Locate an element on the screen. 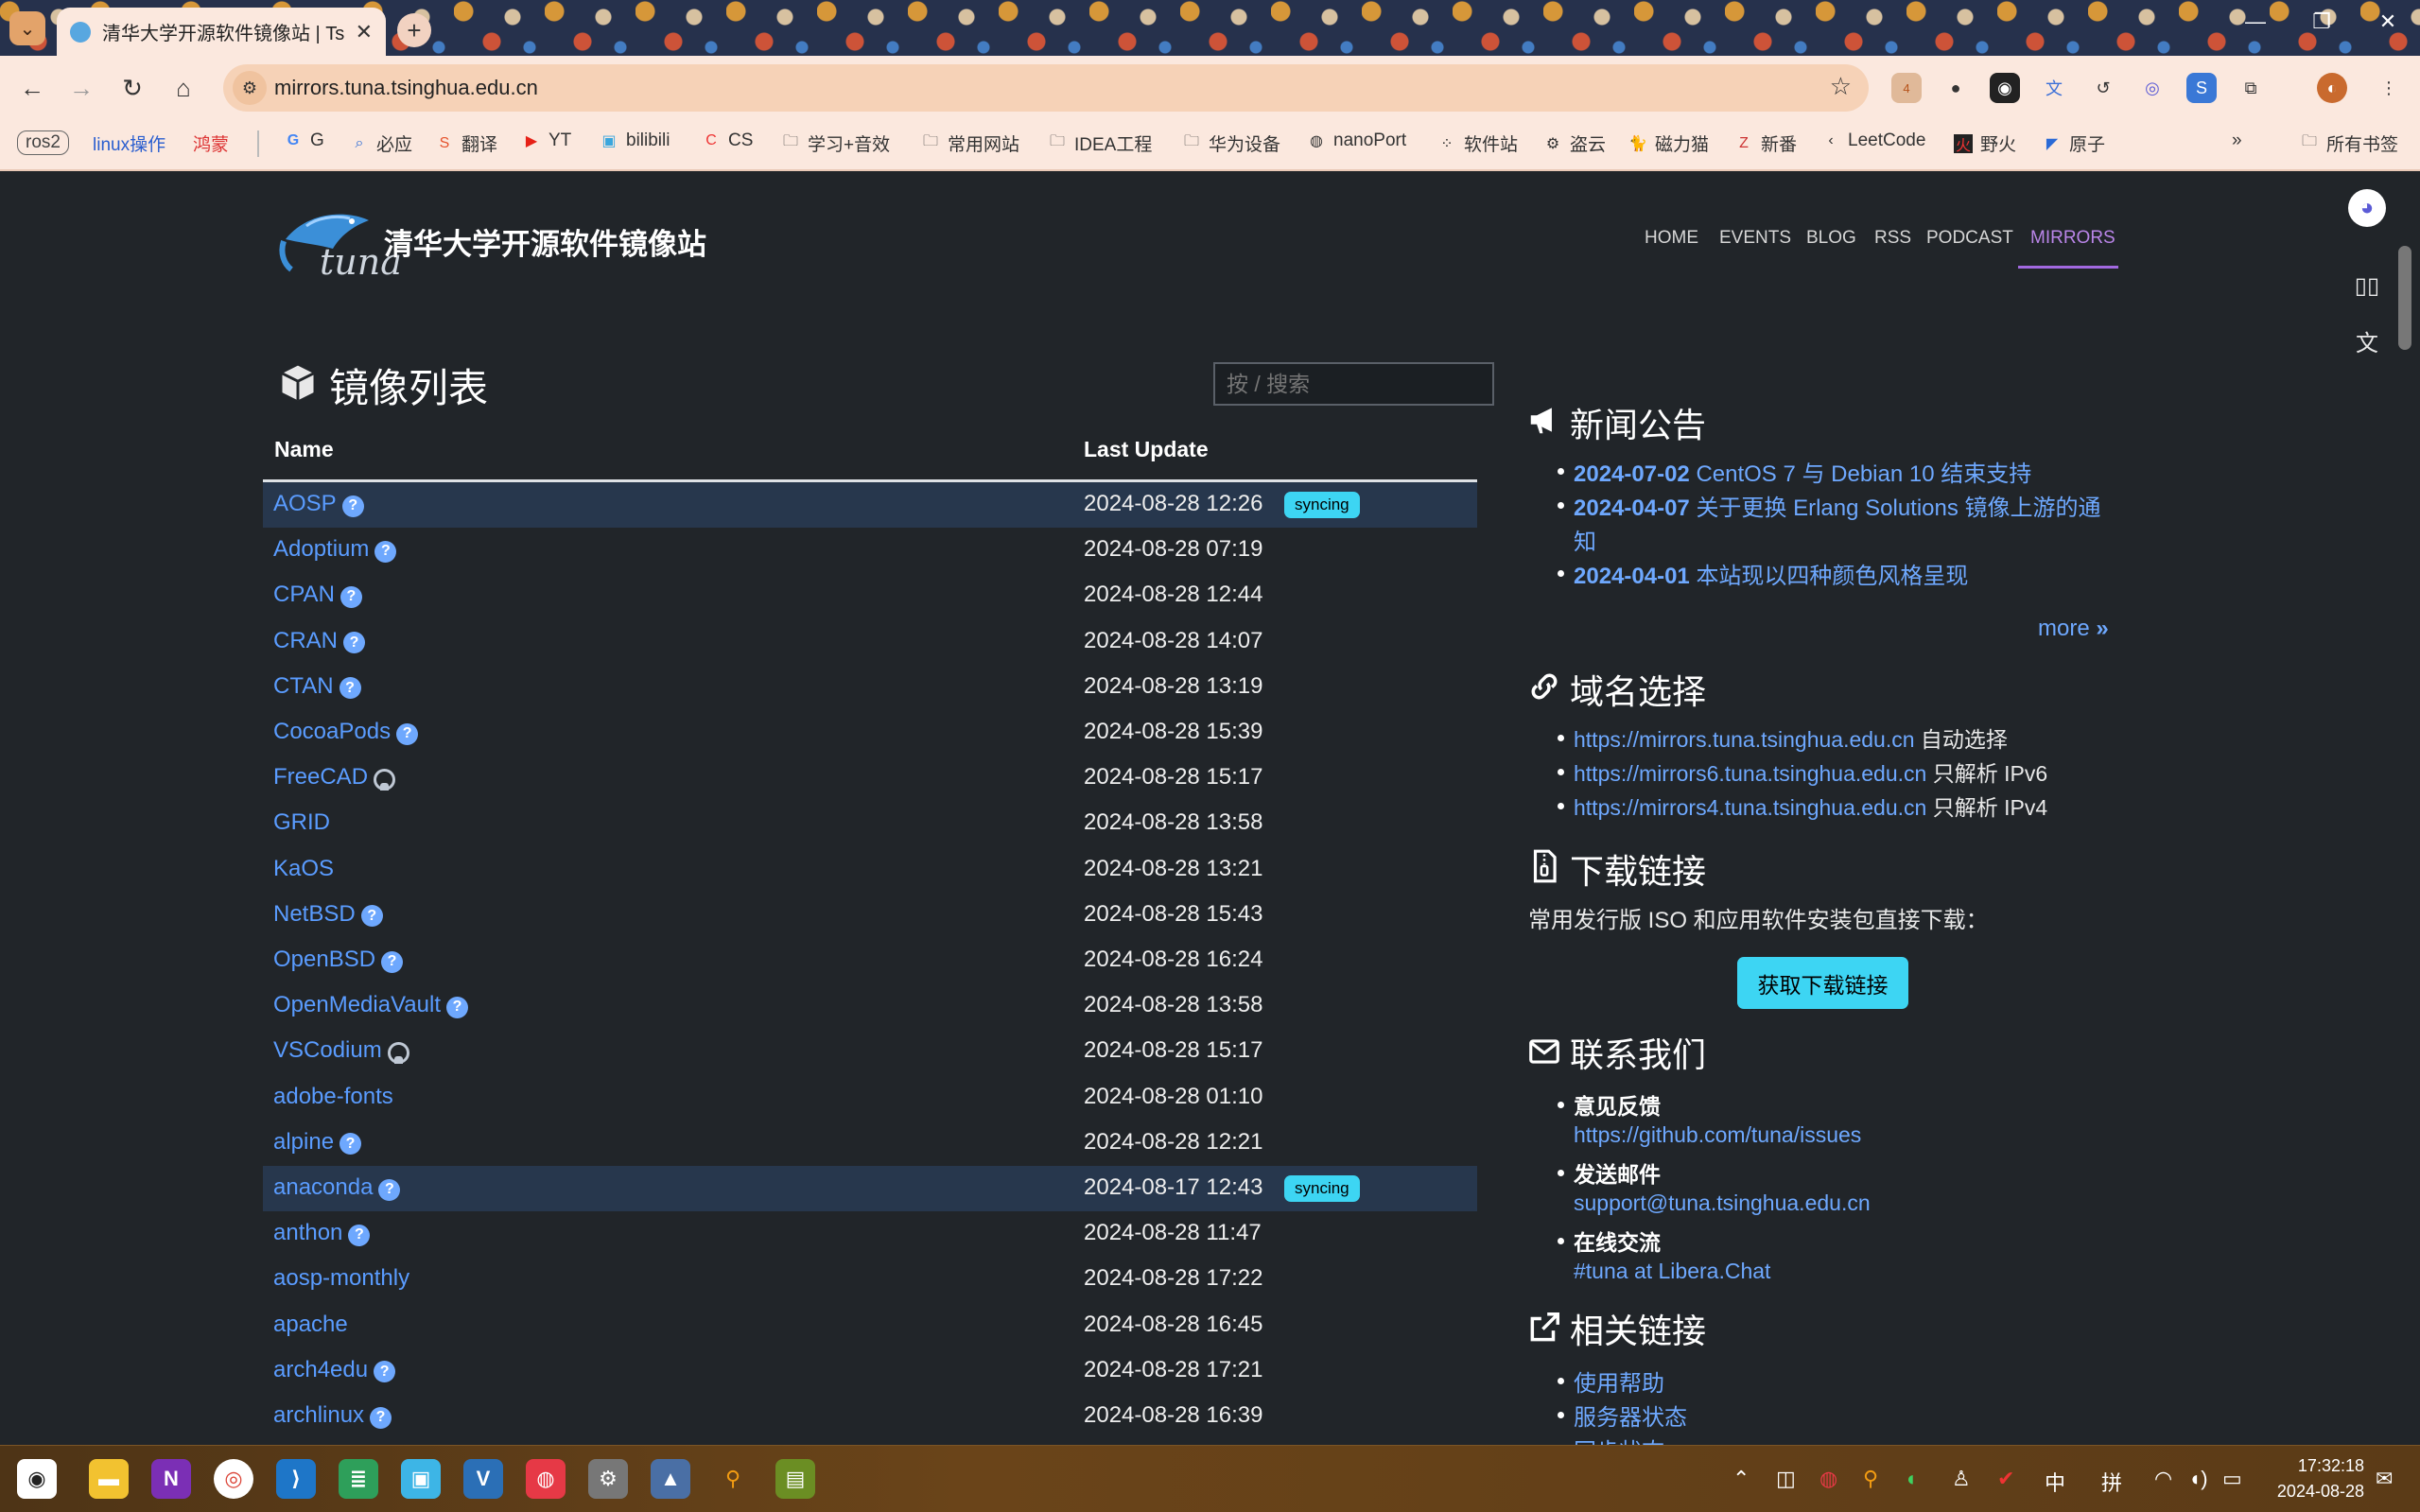  column-header-name: Name is located at coordinates (304, 449).